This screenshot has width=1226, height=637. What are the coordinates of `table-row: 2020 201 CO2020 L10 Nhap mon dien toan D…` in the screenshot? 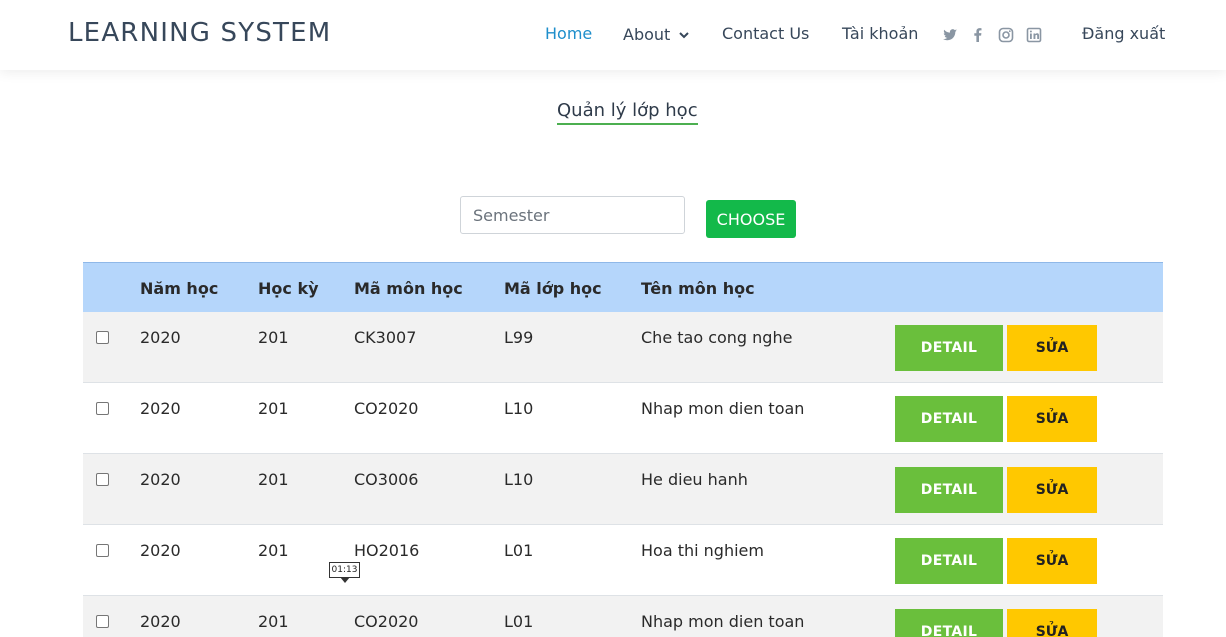 It's located at (623, 418).